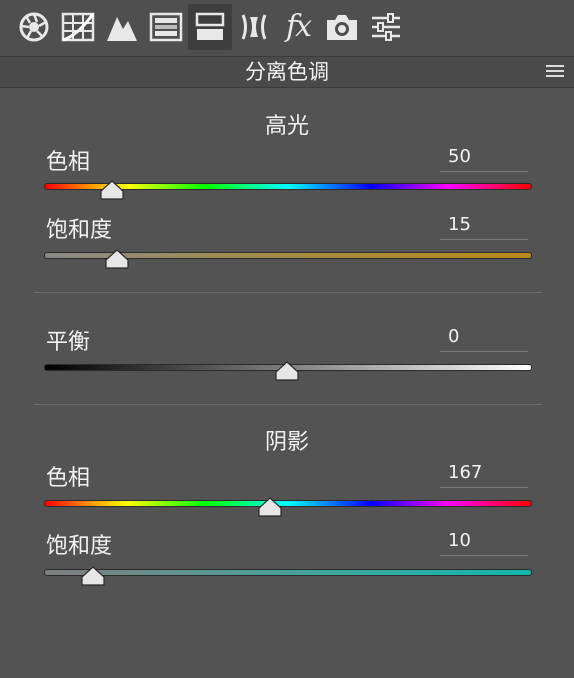 Image resolution: width=574 pixels, height=678 pixels. I want to click on tool-presets, so click(386, 27).